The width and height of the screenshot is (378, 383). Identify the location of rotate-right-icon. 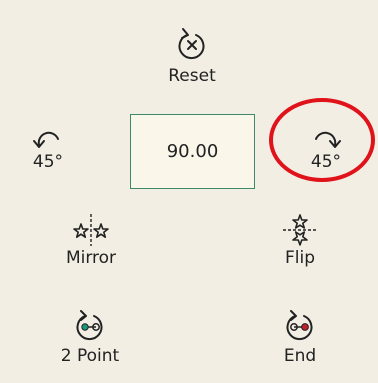
(328, 139).